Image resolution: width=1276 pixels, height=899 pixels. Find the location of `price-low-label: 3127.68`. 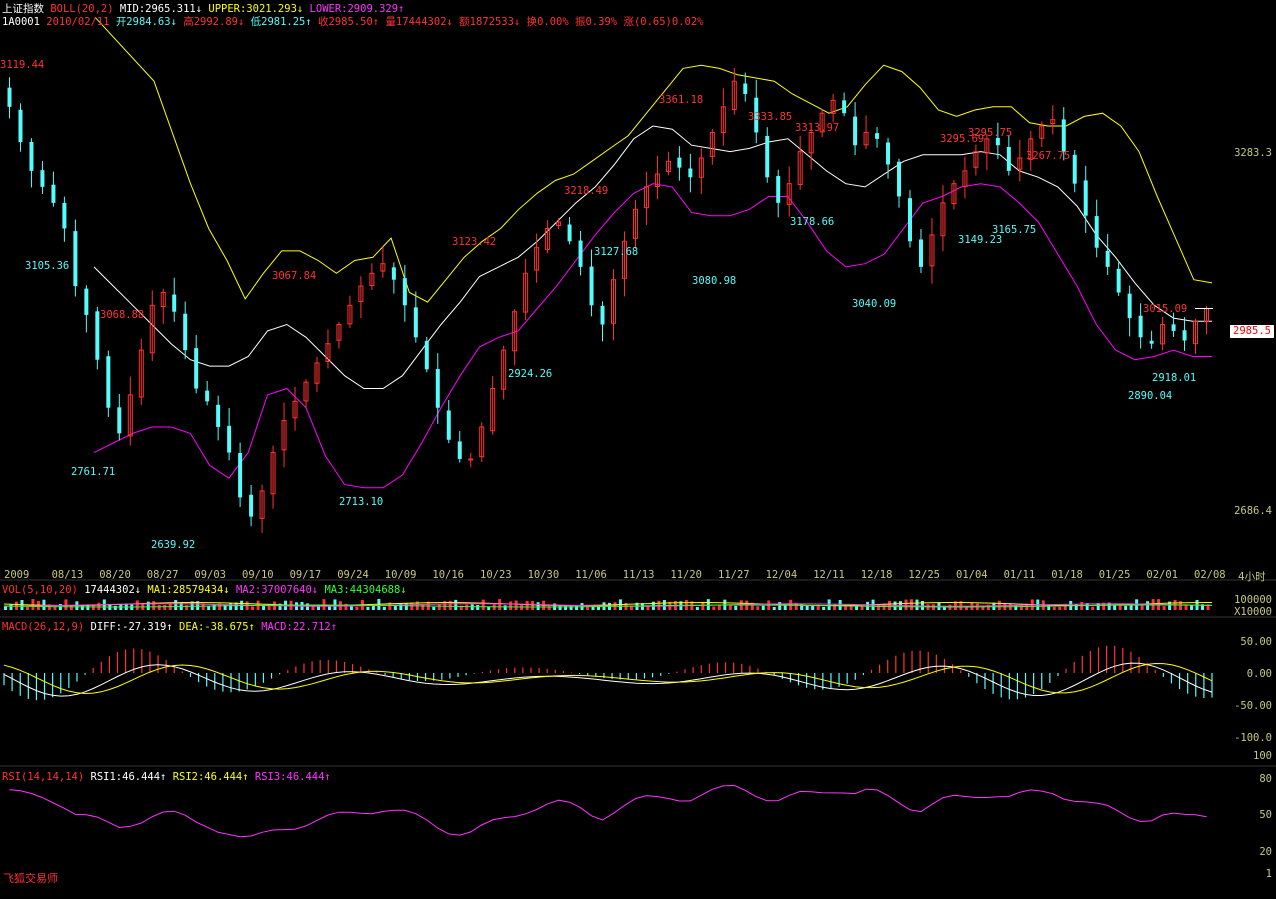

price-low-label: 3127.68 is located at coordinates (616, 252).